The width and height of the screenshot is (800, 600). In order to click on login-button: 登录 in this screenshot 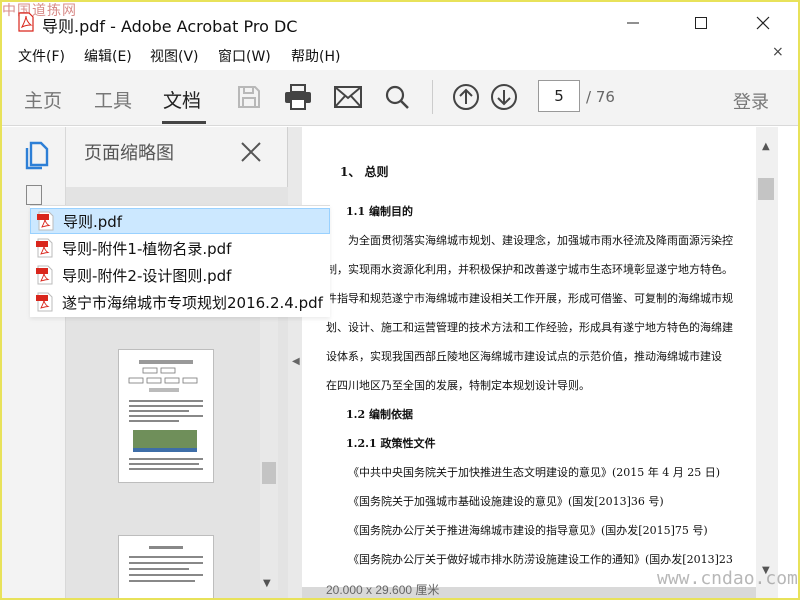, I will do `click(751, 101)`.